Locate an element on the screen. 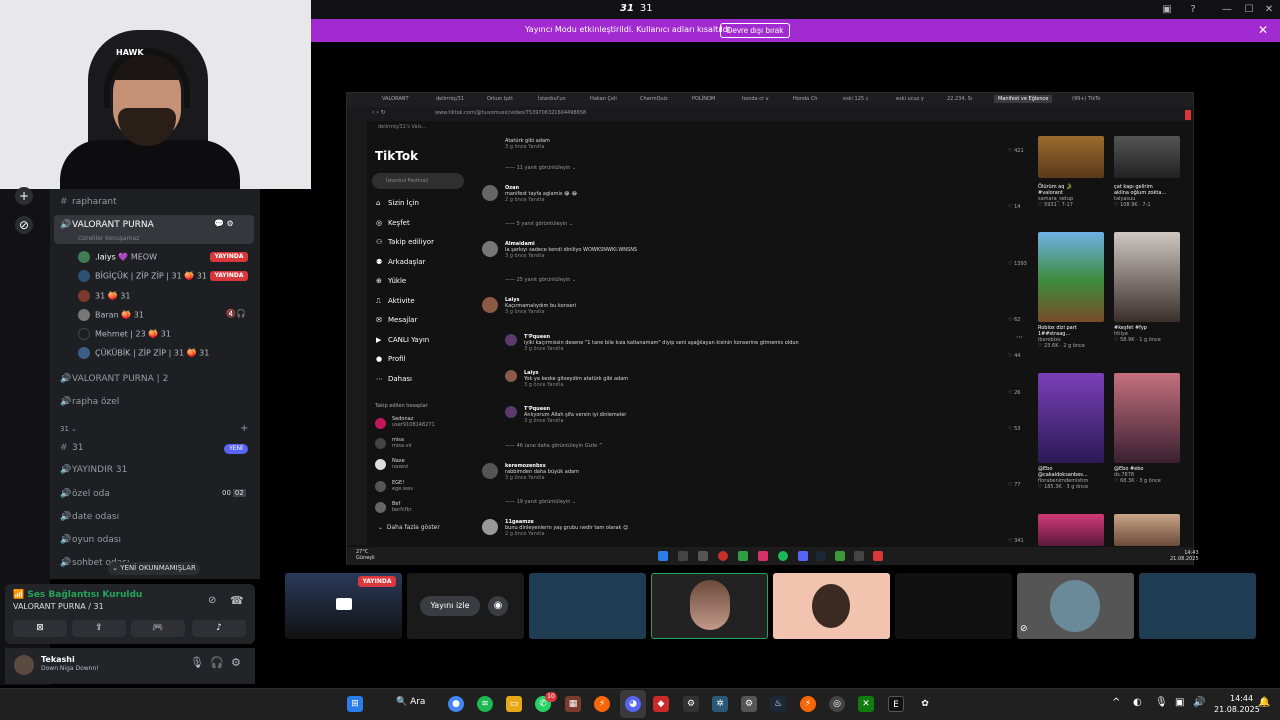  voice-user: Mehmet | 23 🍑 31 is located at coordinates (124, 334).